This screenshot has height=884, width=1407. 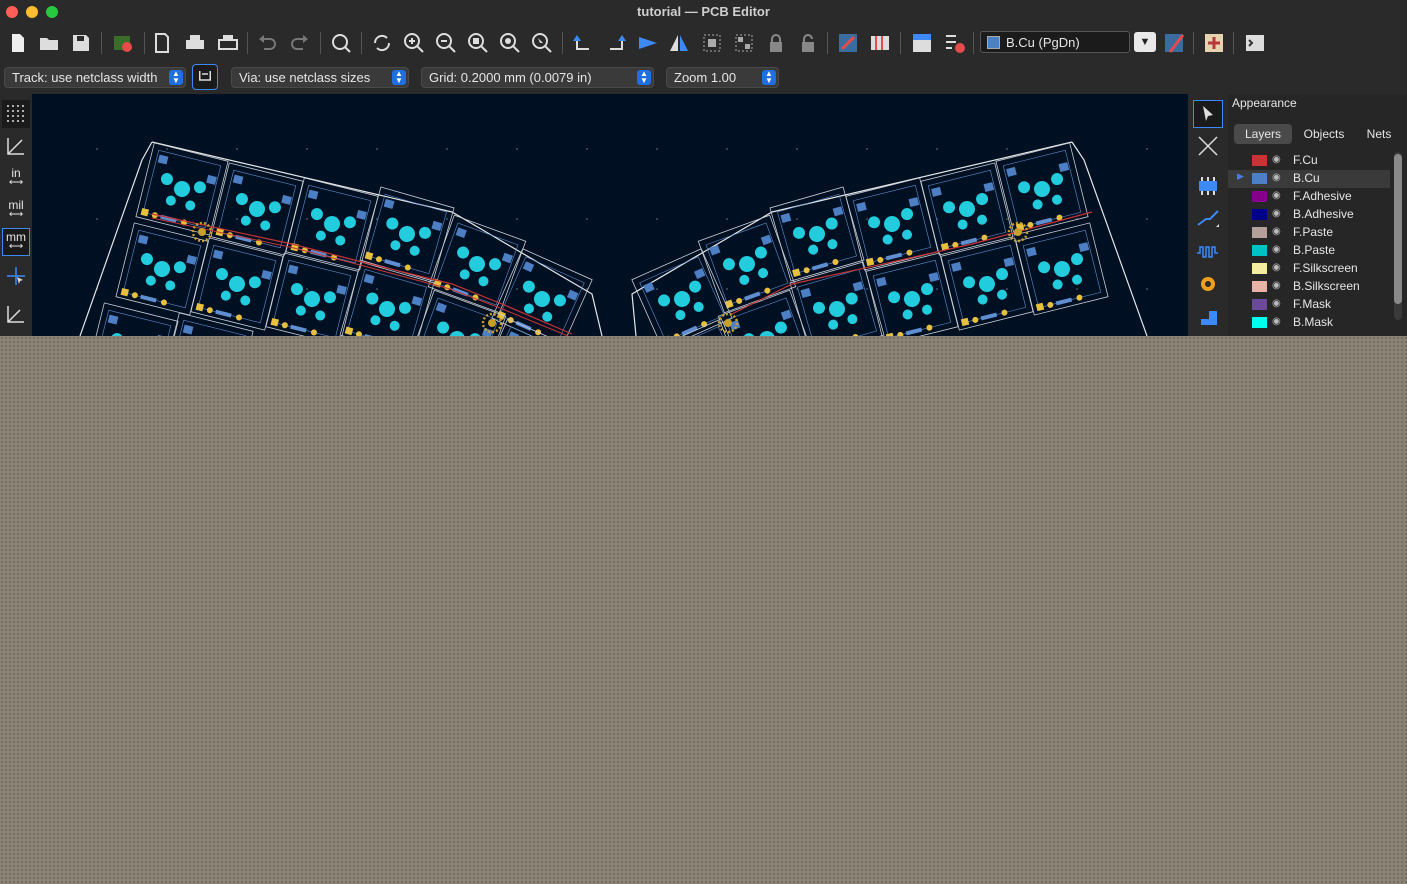 What do you see at coordinates (414, 43) in the screenshot?
I see `zoom-in-icon` at bounding box center [414, 43].